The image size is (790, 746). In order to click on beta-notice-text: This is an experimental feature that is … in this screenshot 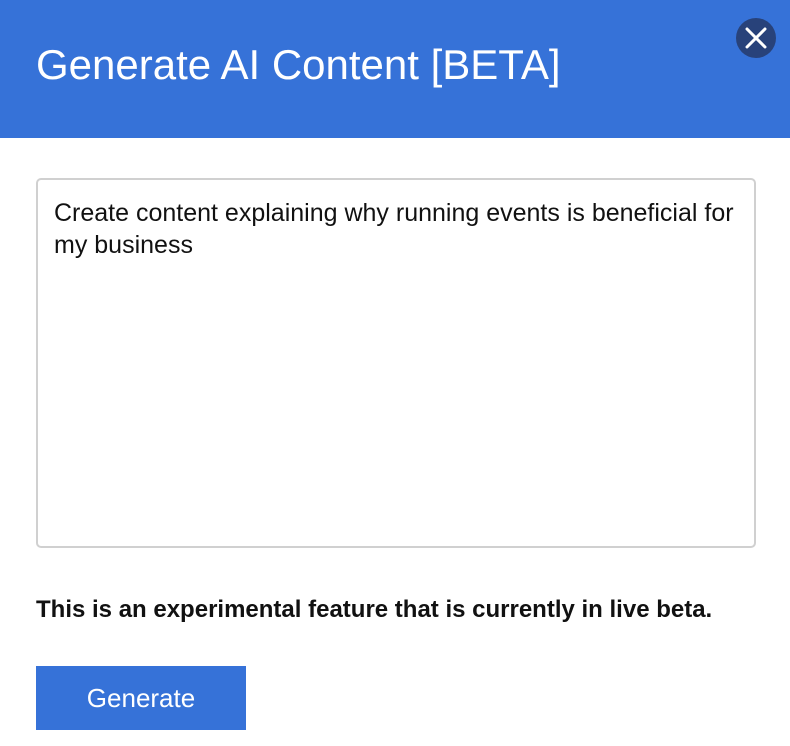, I will do `click(374, 609)`.